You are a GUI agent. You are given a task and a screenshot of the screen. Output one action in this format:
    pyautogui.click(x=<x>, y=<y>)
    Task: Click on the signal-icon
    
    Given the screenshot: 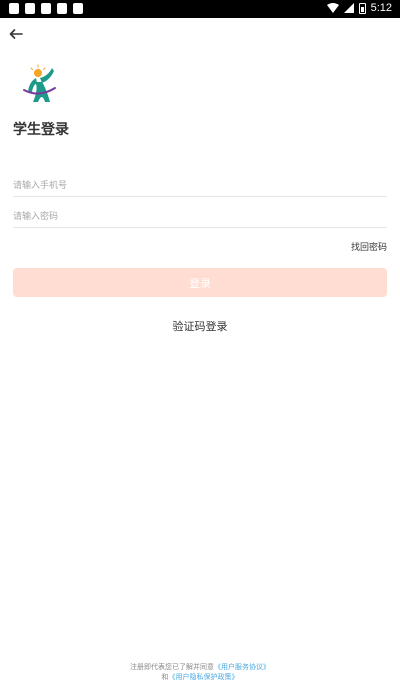 What is the action you would take?
    pyautogui.click(x=348, y=8)
    